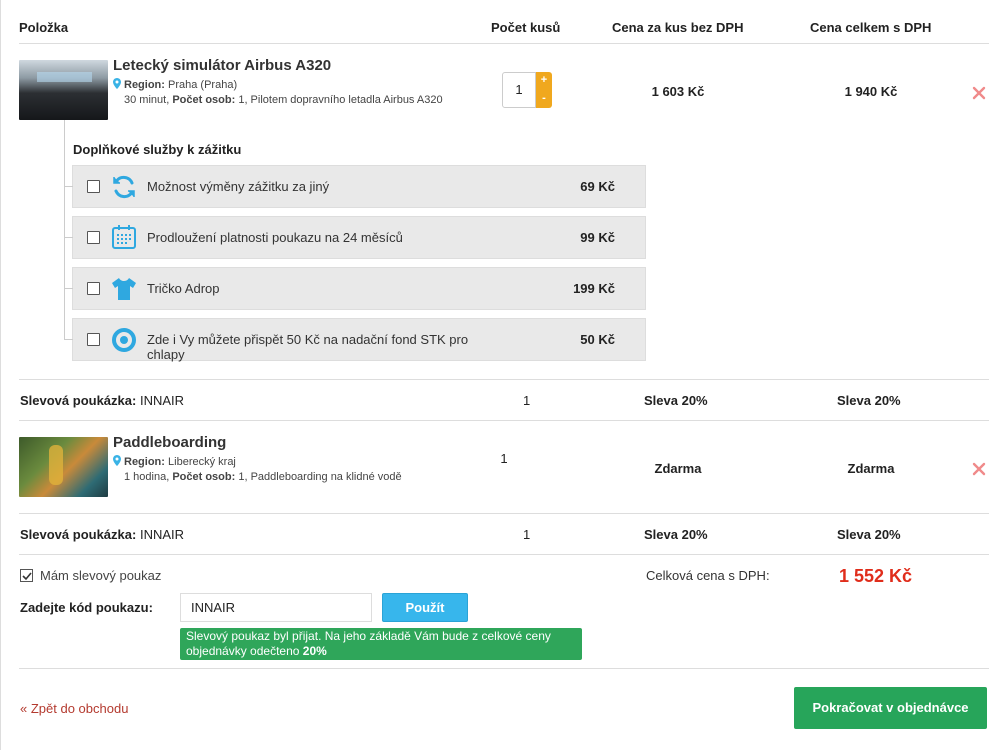 This screenshot has height=750, width=1008. I want to click on back-to-shop-link: « Zpět do obchodu, so click(74, 708).